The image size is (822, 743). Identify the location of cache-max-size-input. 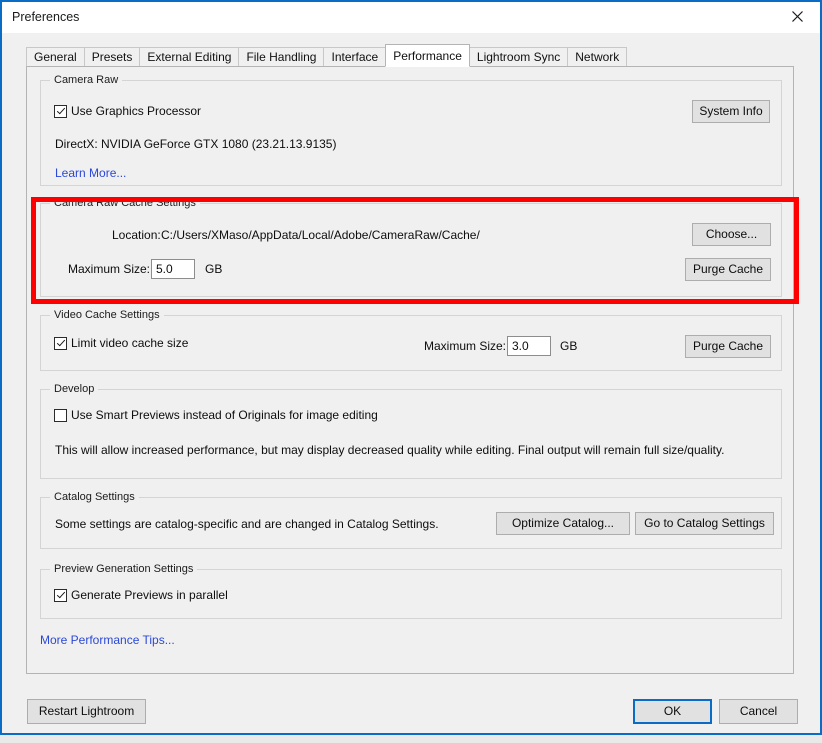
(173, 269).